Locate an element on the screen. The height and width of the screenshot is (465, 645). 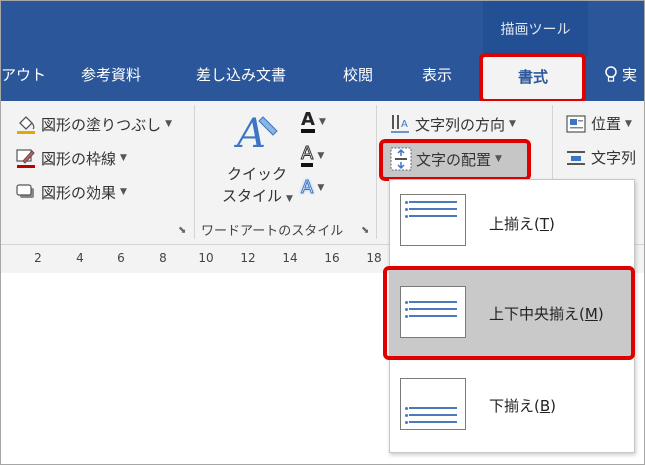
pencil-outline-icon is located at coordinates (25, 158).